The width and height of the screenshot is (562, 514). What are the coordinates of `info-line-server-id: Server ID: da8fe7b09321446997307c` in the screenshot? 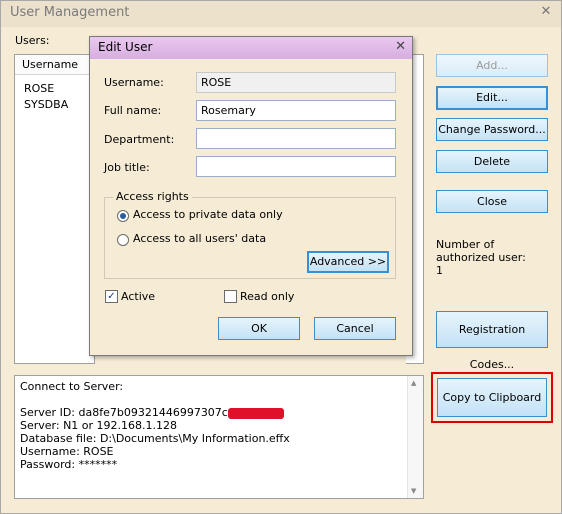 It's located at (152, 412).